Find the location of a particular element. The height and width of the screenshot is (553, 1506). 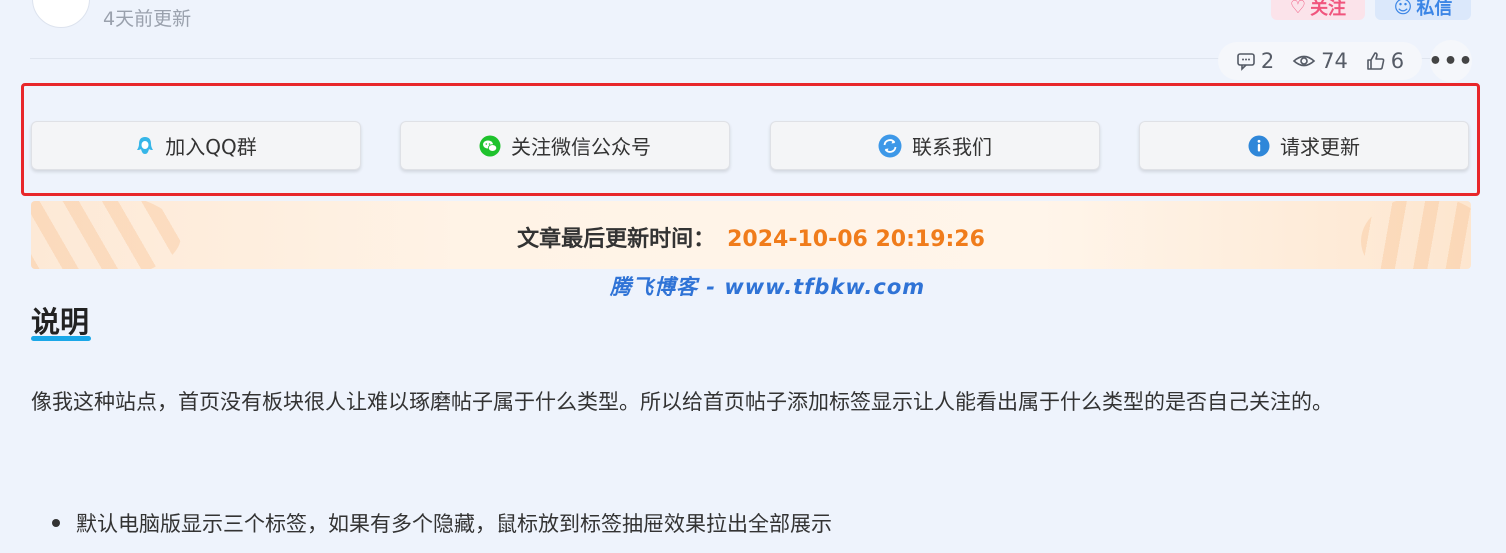

request-update-label: 请求更新 is located at coordinates (1320, 147).